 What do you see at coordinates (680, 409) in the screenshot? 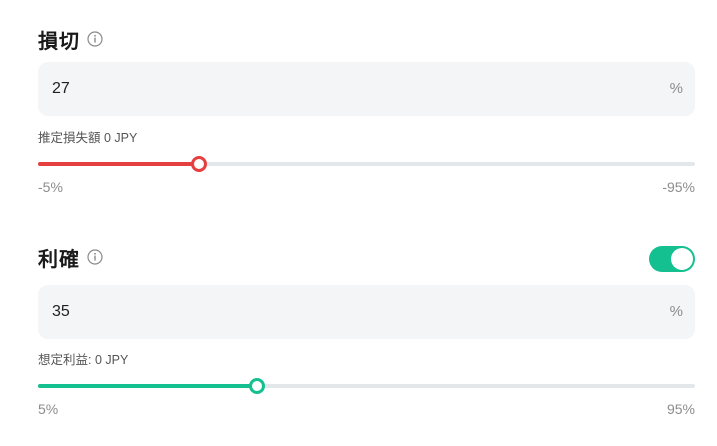
I see `take-profit-max-label: 95%` at bounding box center [680, 409].